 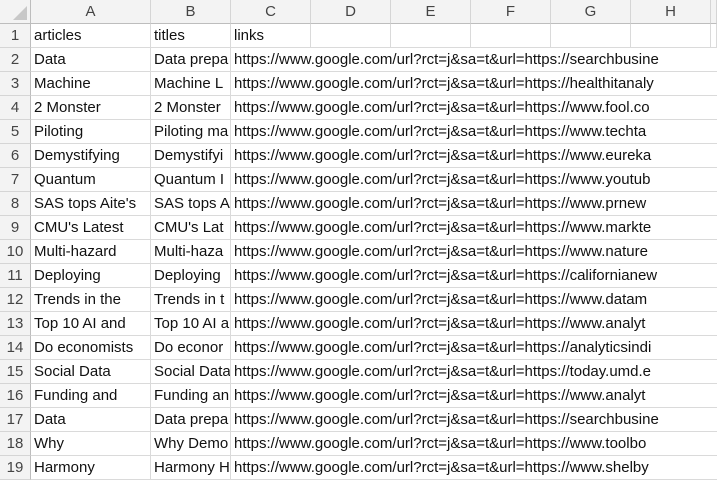 What do you see at coordinates (431, 12) in the screenshot?
I see `column-header-e: E` at bounding box center [431, 12].